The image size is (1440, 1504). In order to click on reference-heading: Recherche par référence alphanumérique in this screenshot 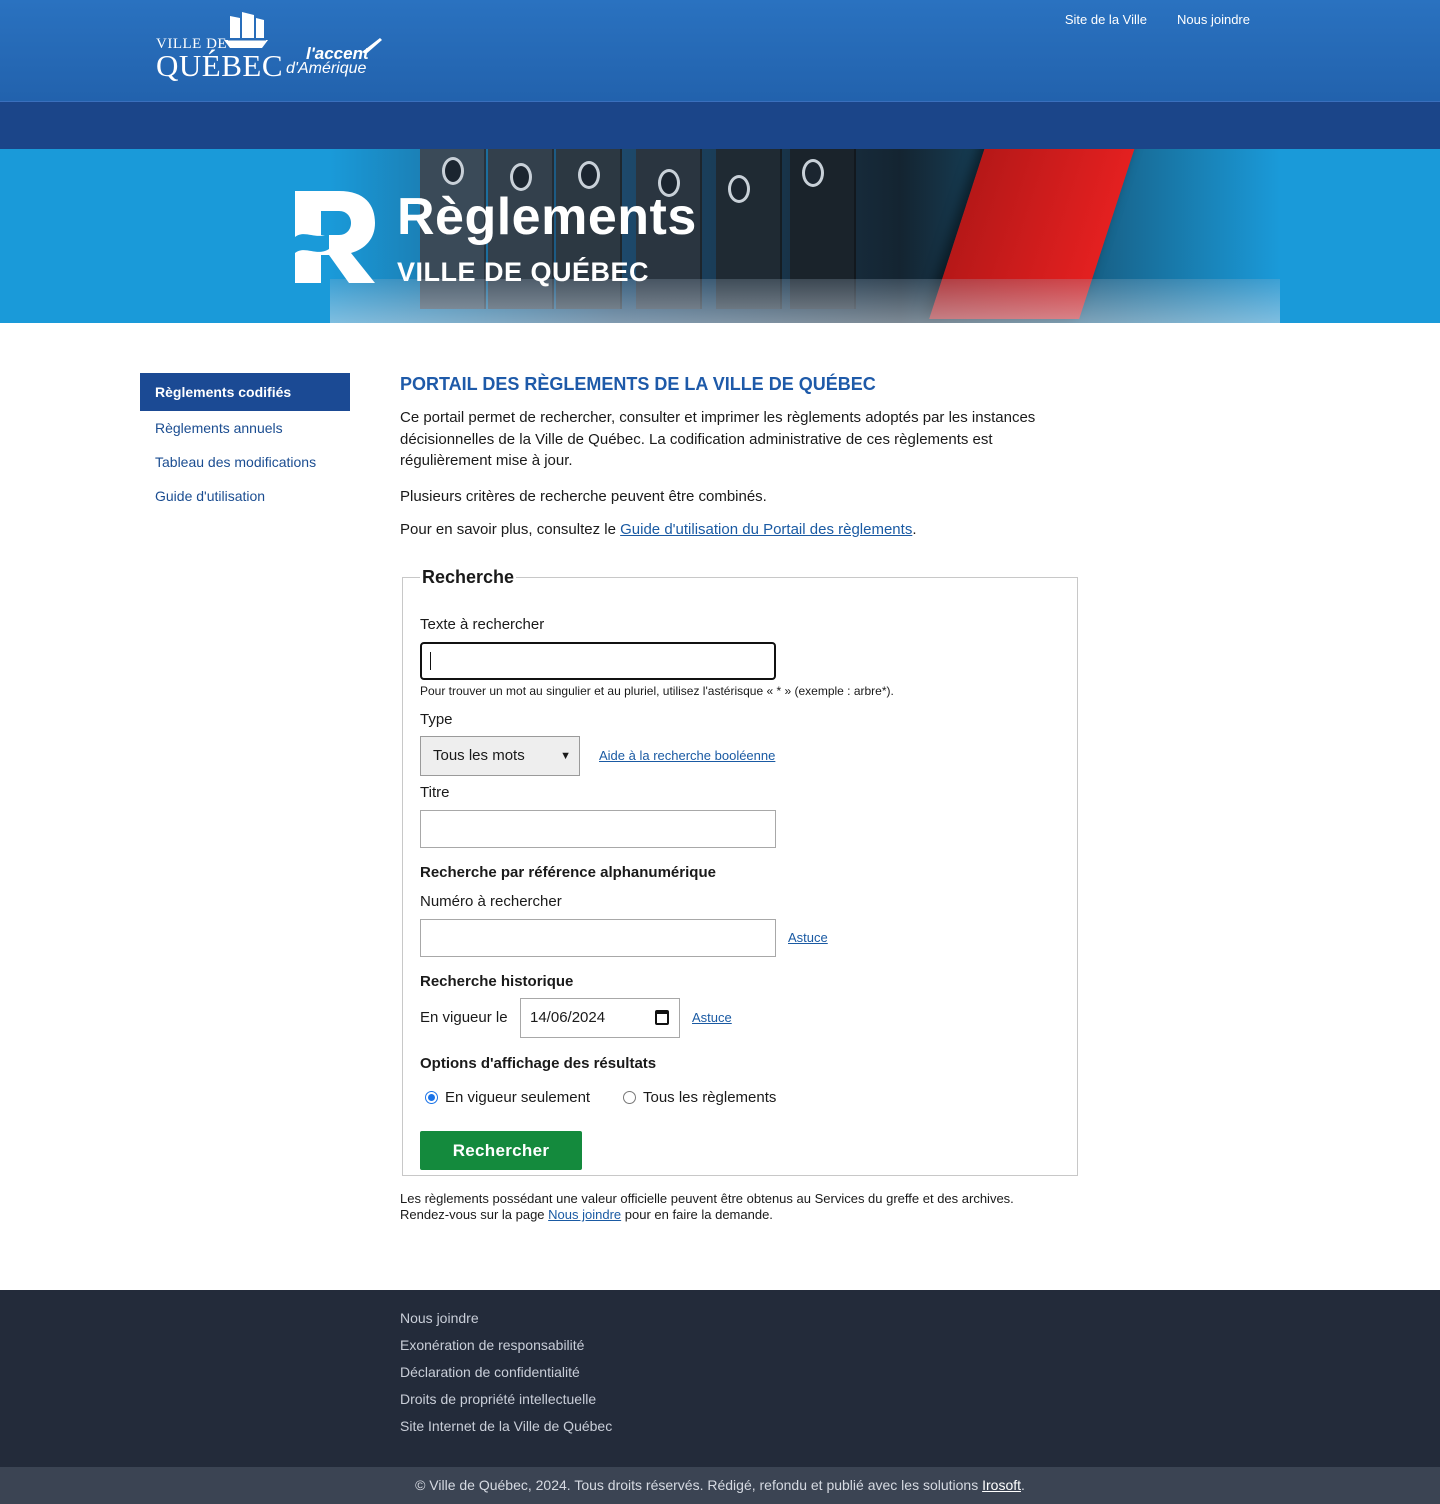, I will do `click(568, 872)`.